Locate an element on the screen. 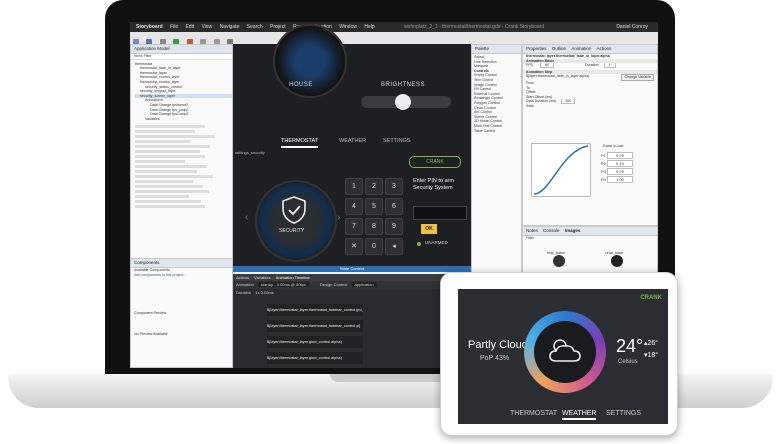 Image resolution: width=781 pixels, height=444 pixels. component-preview-label: Component Preview is located at coordinates (150, 313).